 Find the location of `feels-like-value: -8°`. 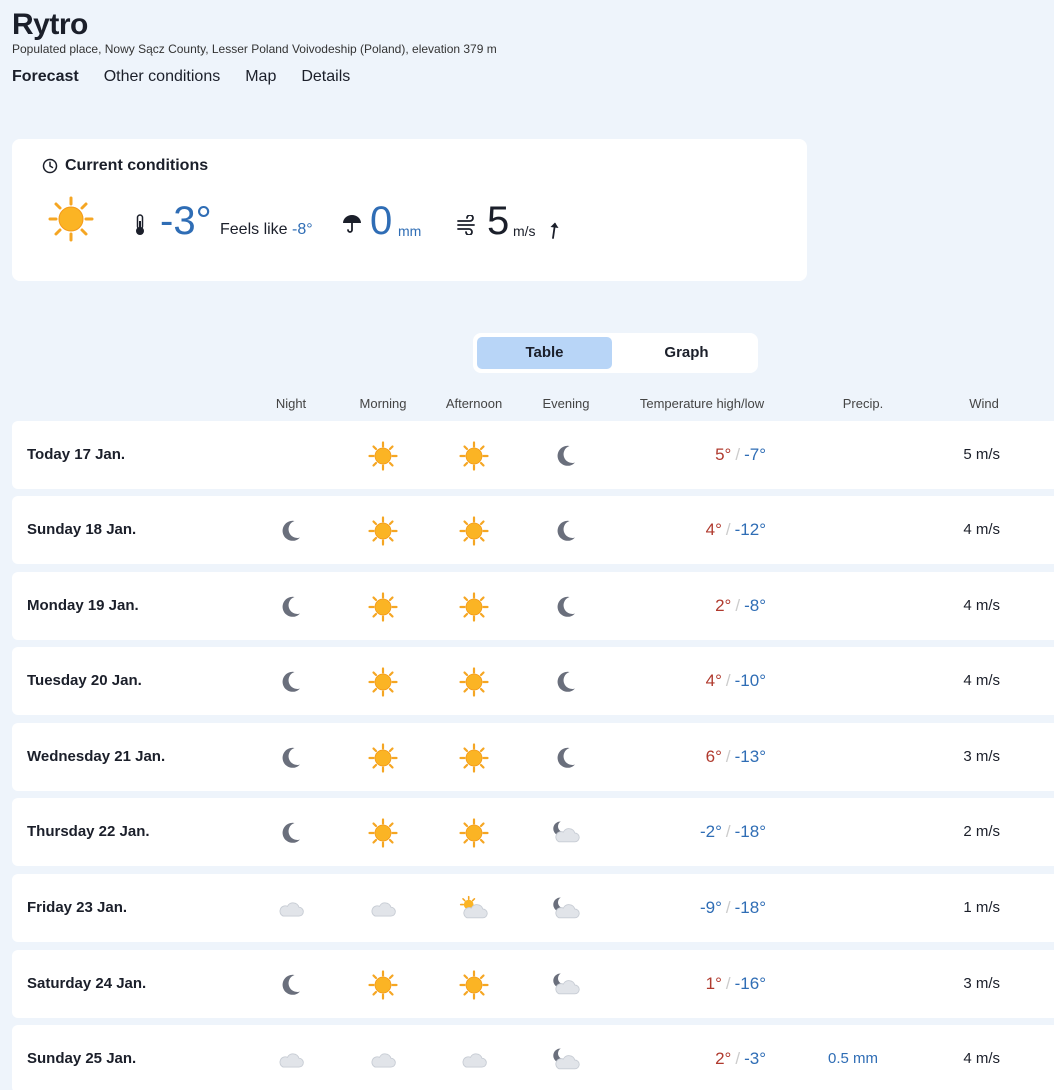

feels-like-value: -8° is located at coordinates (302, 229).